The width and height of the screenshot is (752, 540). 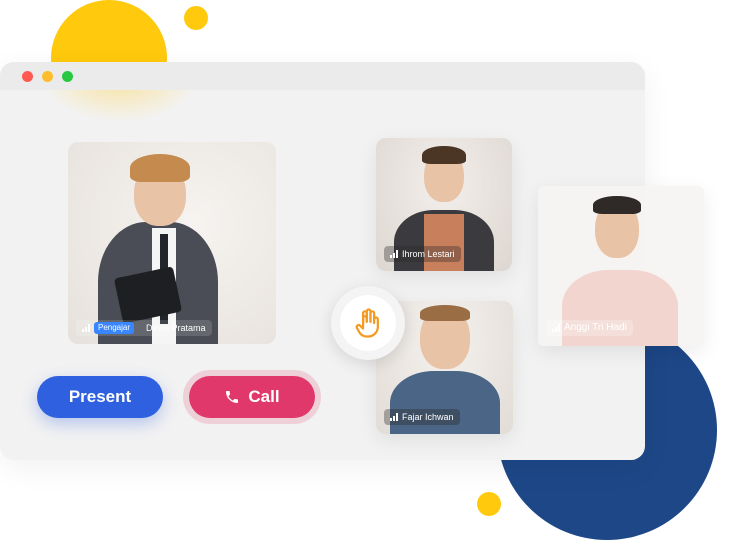 I want to click on video-tile-devin: Pengajar Devin Pratama, so click(x=172, y=243).